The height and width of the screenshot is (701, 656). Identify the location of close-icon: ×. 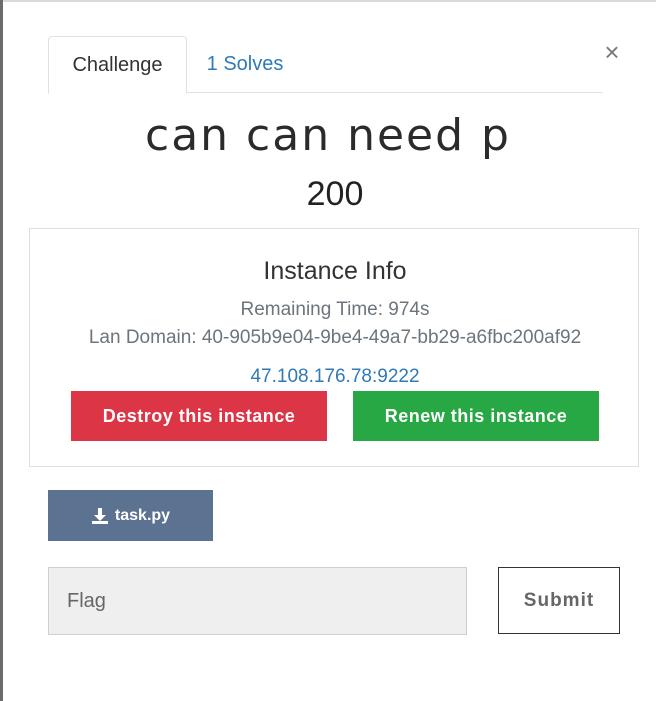
(612, 52).